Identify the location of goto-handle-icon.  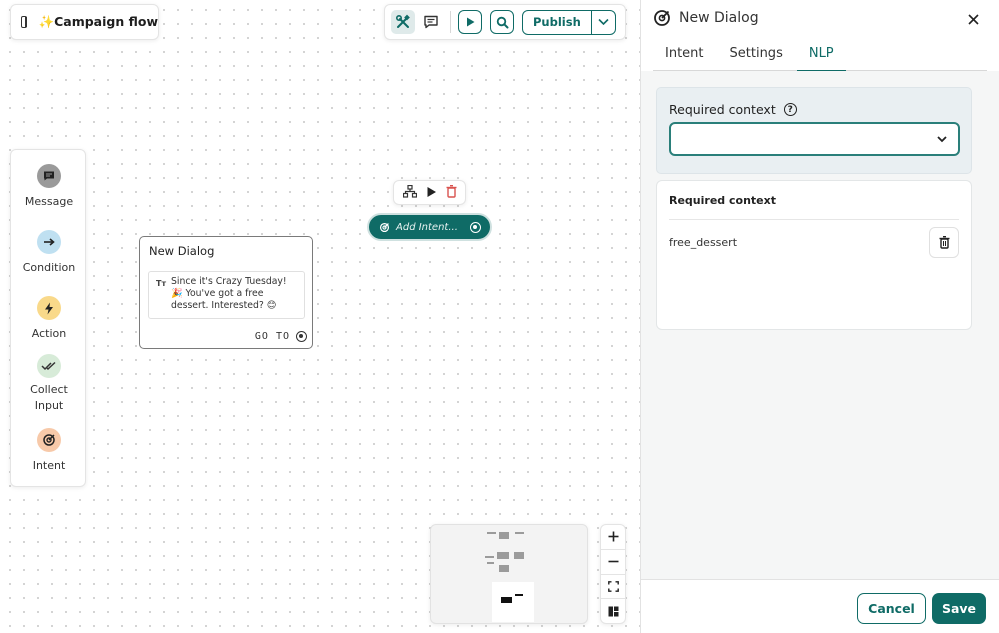
(301, 336).